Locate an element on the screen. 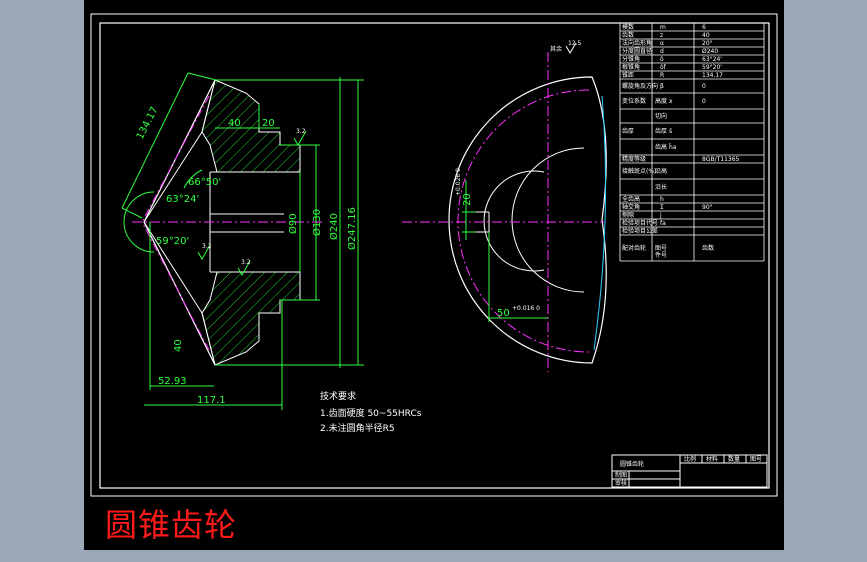 The height and width of the screenshot is (562, 867). param-name-2: 法向齿形角 is located at coordinates (637, 43).